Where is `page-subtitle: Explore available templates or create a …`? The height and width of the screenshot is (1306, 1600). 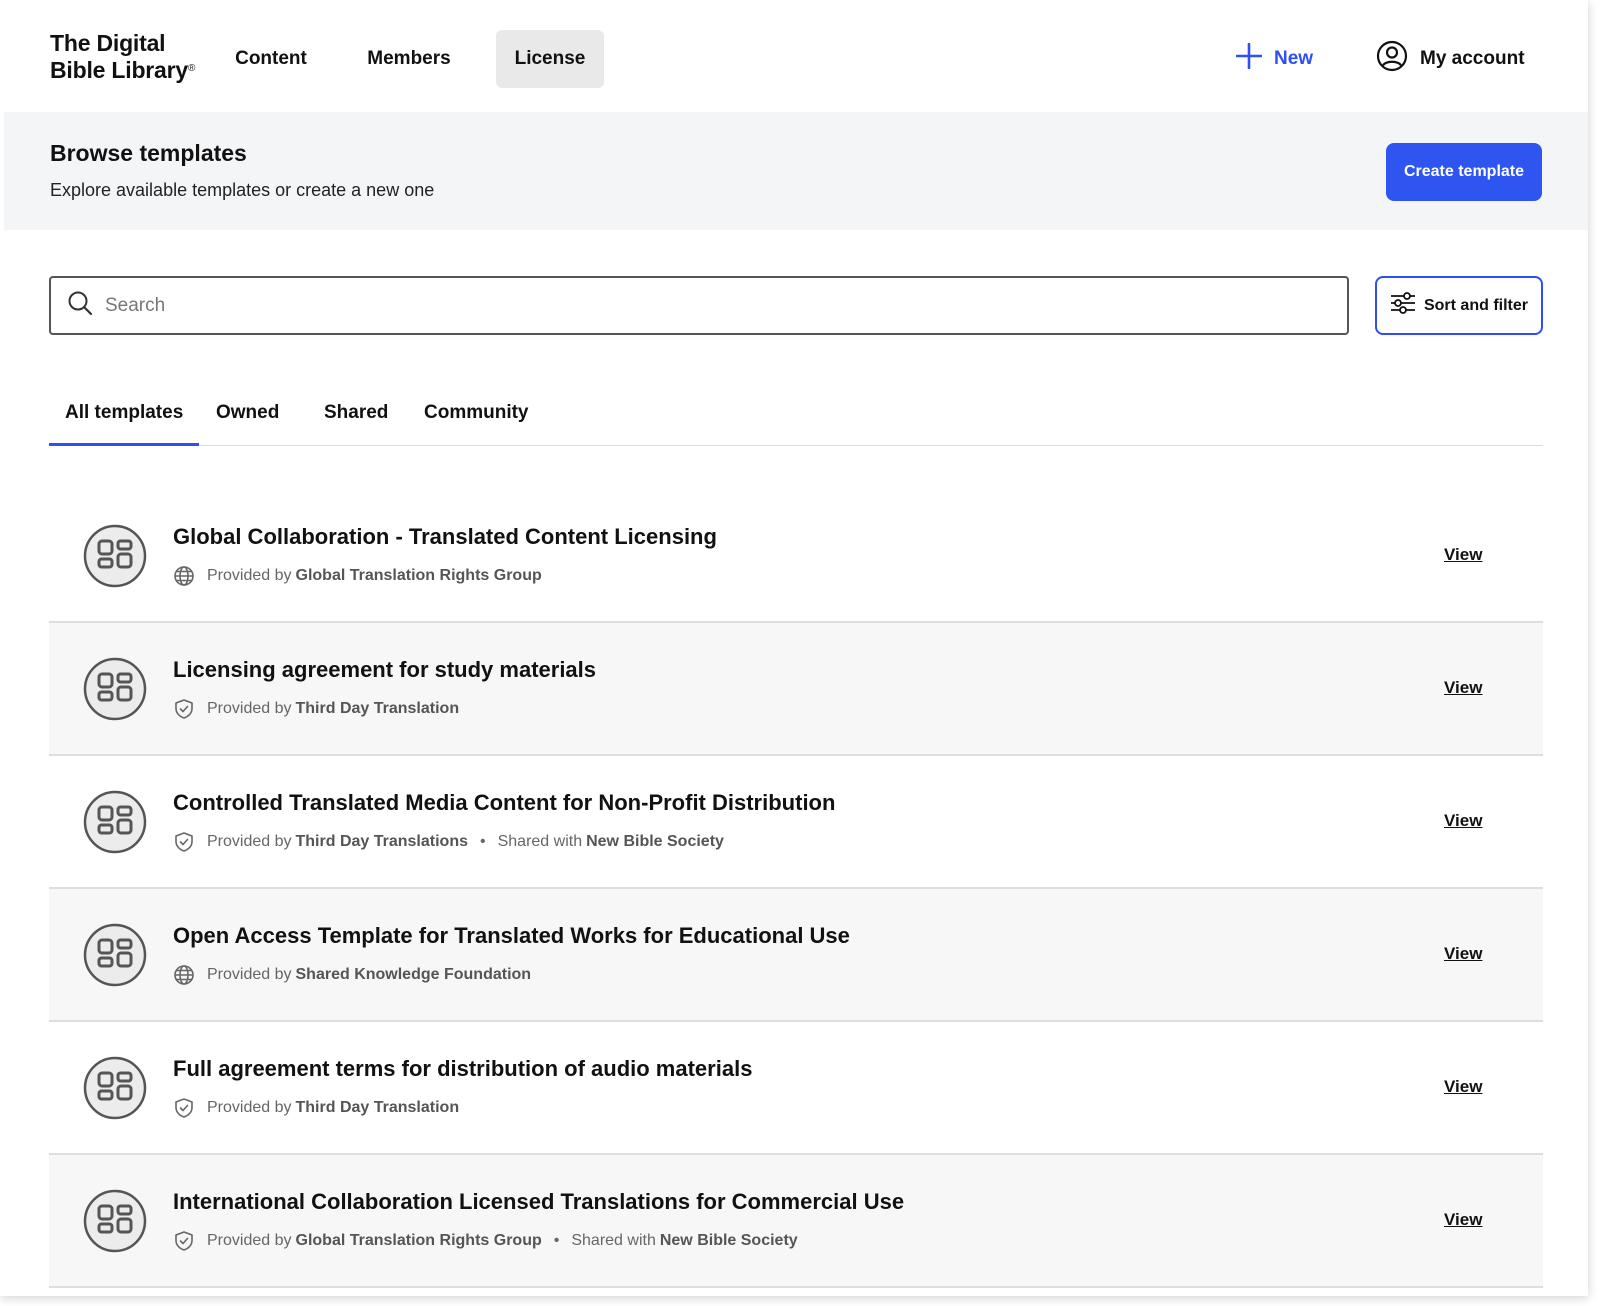 page-subtitle: Explore available templates or create a … is located at coordinates (242, 190).